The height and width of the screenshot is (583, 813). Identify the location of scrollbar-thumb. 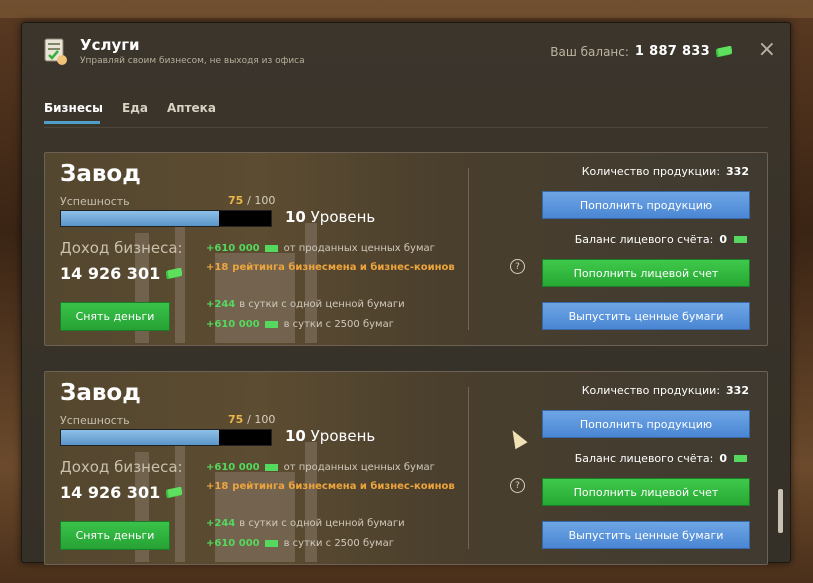
(780, 511).